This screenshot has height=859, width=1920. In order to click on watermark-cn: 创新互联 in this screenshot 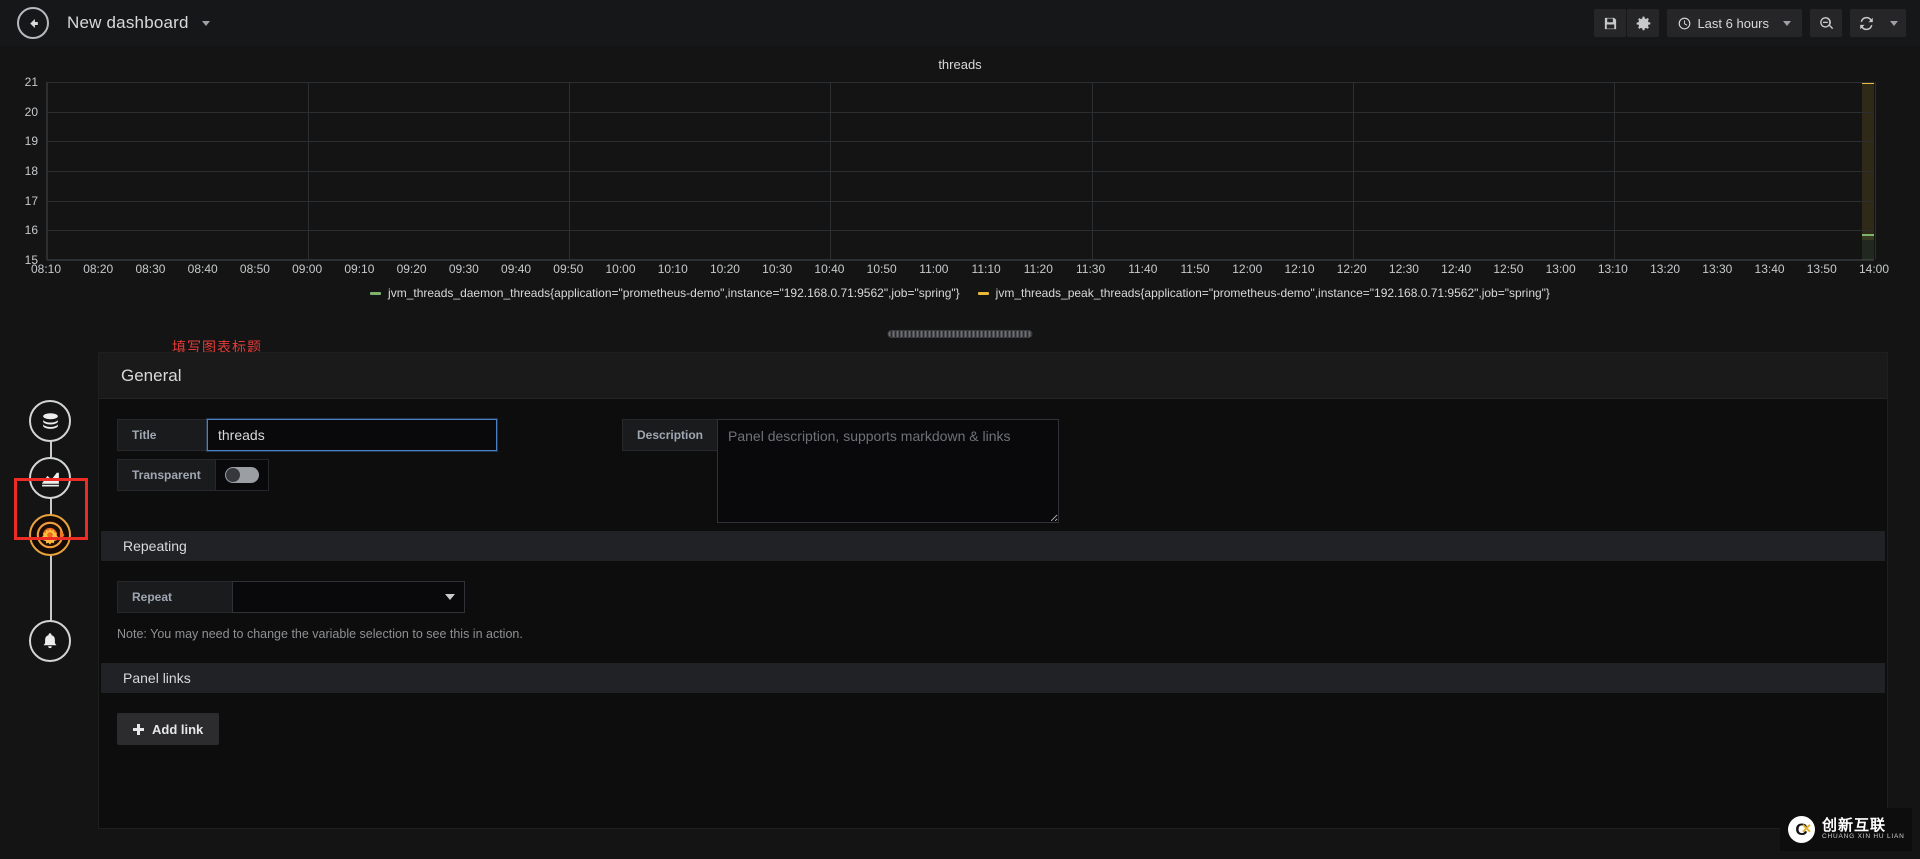, I will do `click(1854, 826)`.